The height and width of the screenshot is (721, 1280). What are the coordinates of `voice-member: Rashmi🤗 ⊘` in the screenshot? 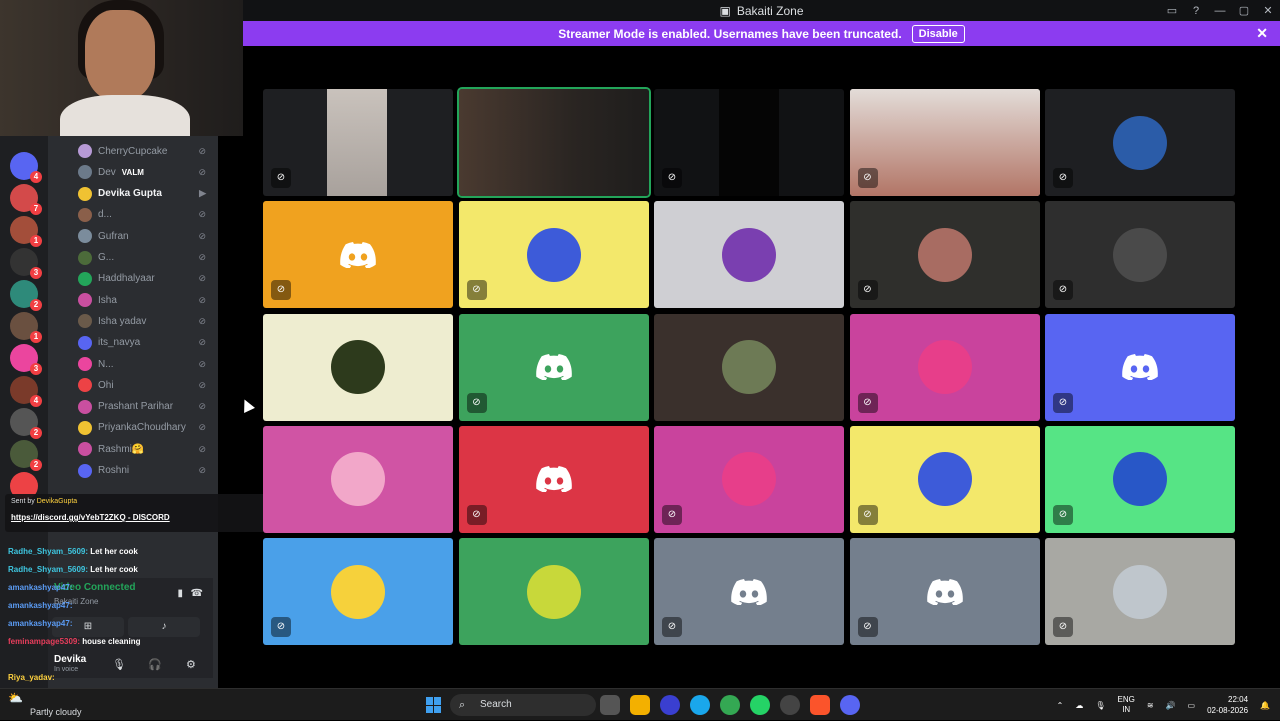 It's located at (148, 449).